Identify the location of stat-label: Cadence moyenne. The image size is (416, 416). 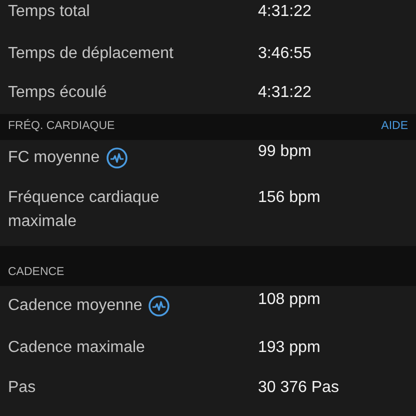
(75, 306).